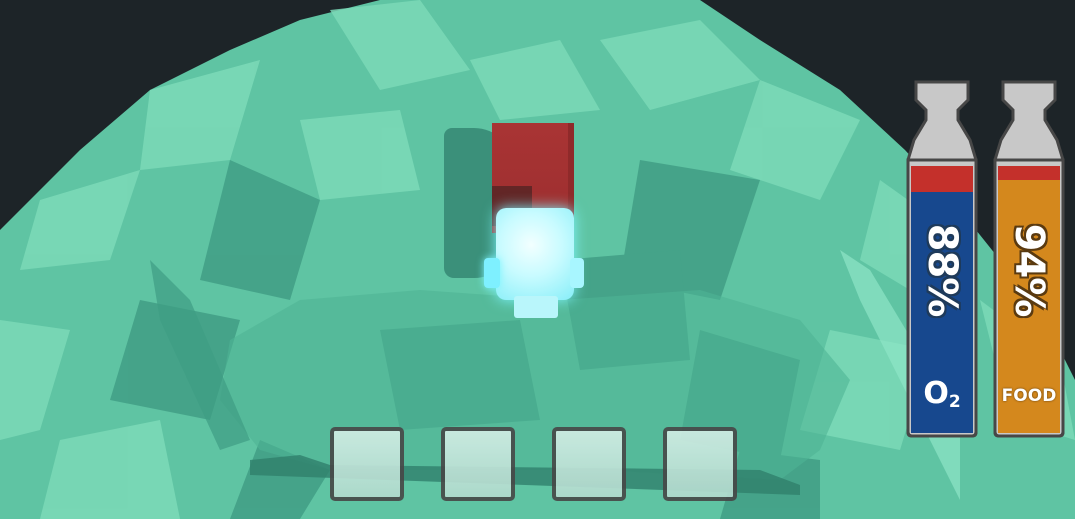  What do you see at coordinates (492, 273) in the screenshot?
I see `left-arm` at bounding box center [492, 273].